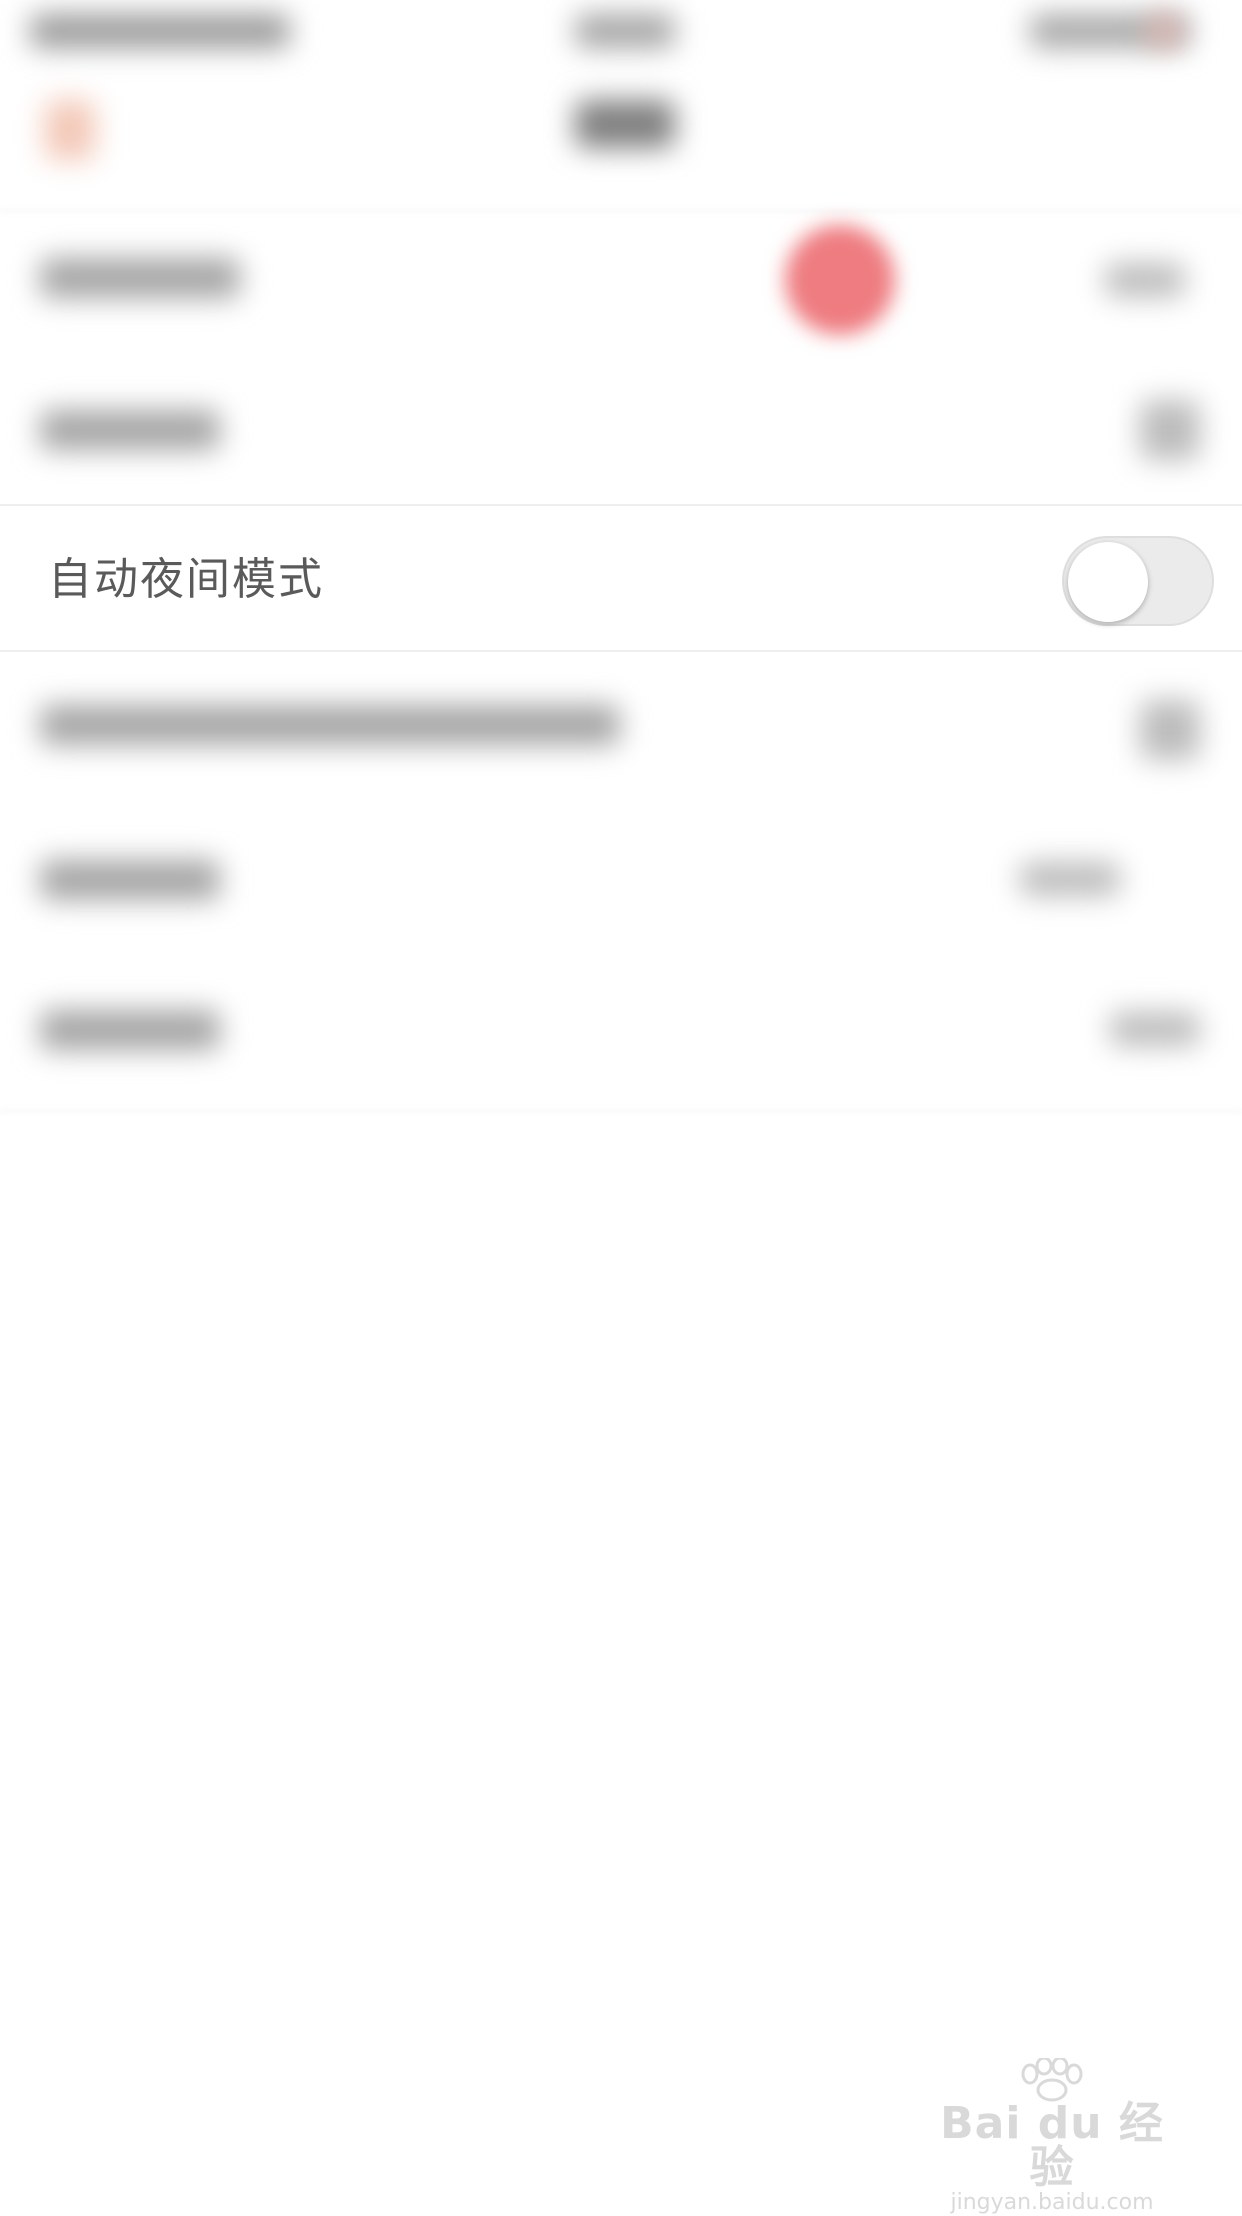 The height and width of the screenshot is (2216, 1242). What do you see at coordinates (625, 31) in the screenshot?
I see `status-bar-time` at bounding box center [625, 31].